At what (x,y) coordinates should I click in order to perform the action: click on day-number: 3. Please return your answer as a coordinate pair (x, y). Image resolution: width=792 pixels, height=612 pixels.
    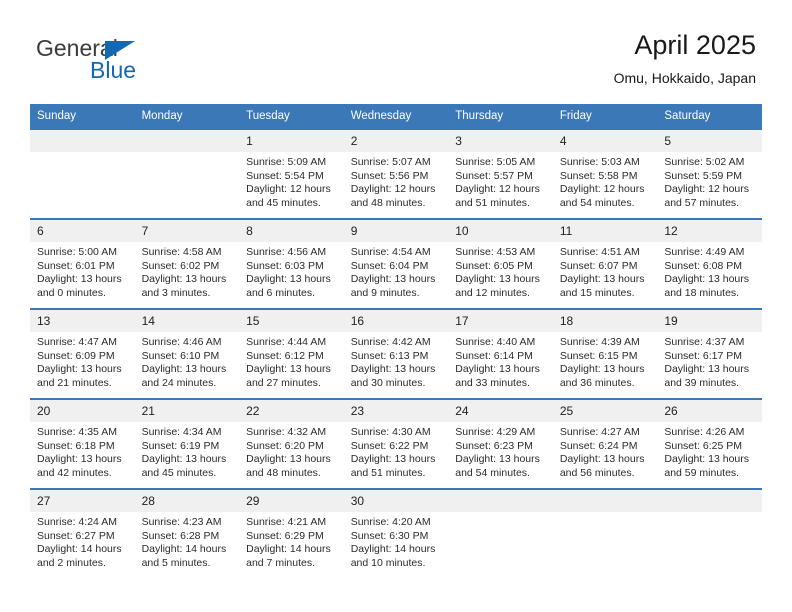
    Looking at the image, I should click on (500, 141).